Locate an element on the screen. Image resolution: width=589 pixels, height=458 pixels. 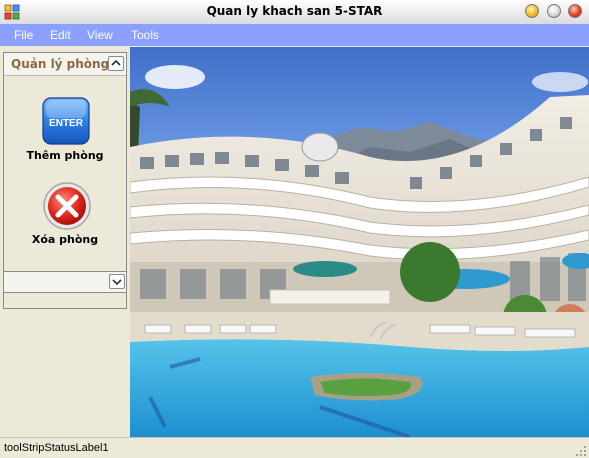
delete-room-button: Xóa phòng is located at coordinates (65, 221).